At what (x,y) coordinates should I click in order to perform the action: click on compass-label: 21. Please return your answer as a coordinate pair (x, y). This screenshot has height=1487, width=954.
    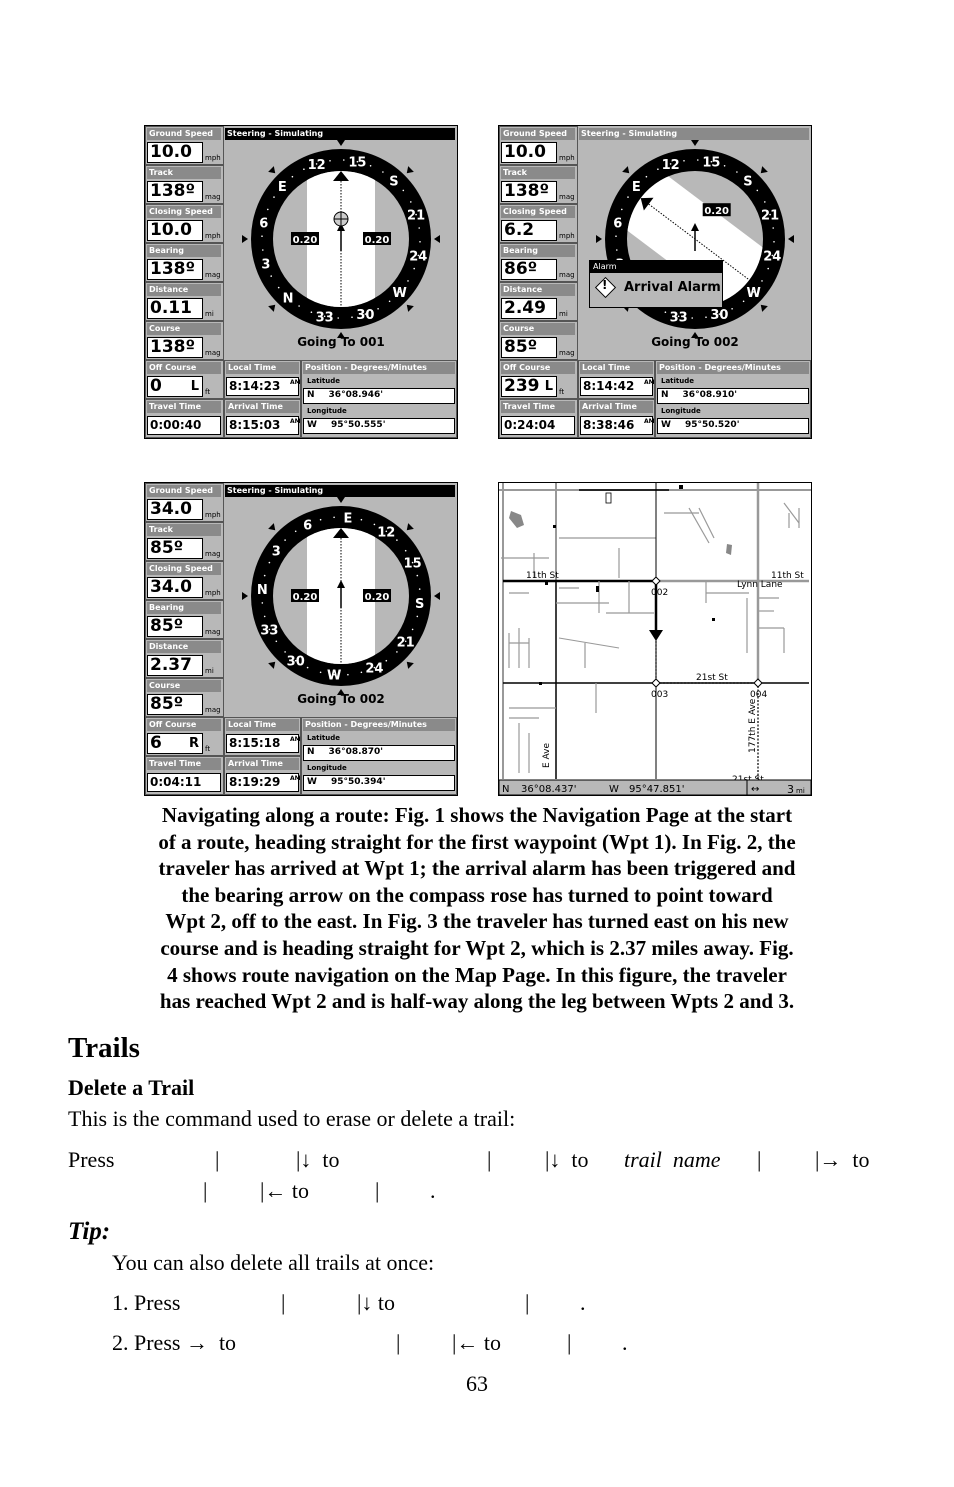
    Looking at the image, I should click on (406, 642).